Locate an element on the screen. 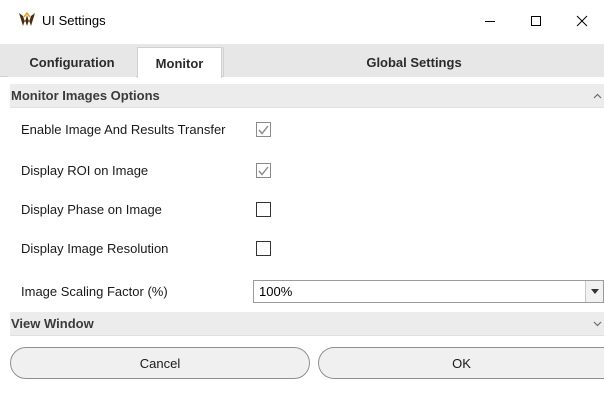  tab-monitor: Monitor is located at coordinates (179, 62).